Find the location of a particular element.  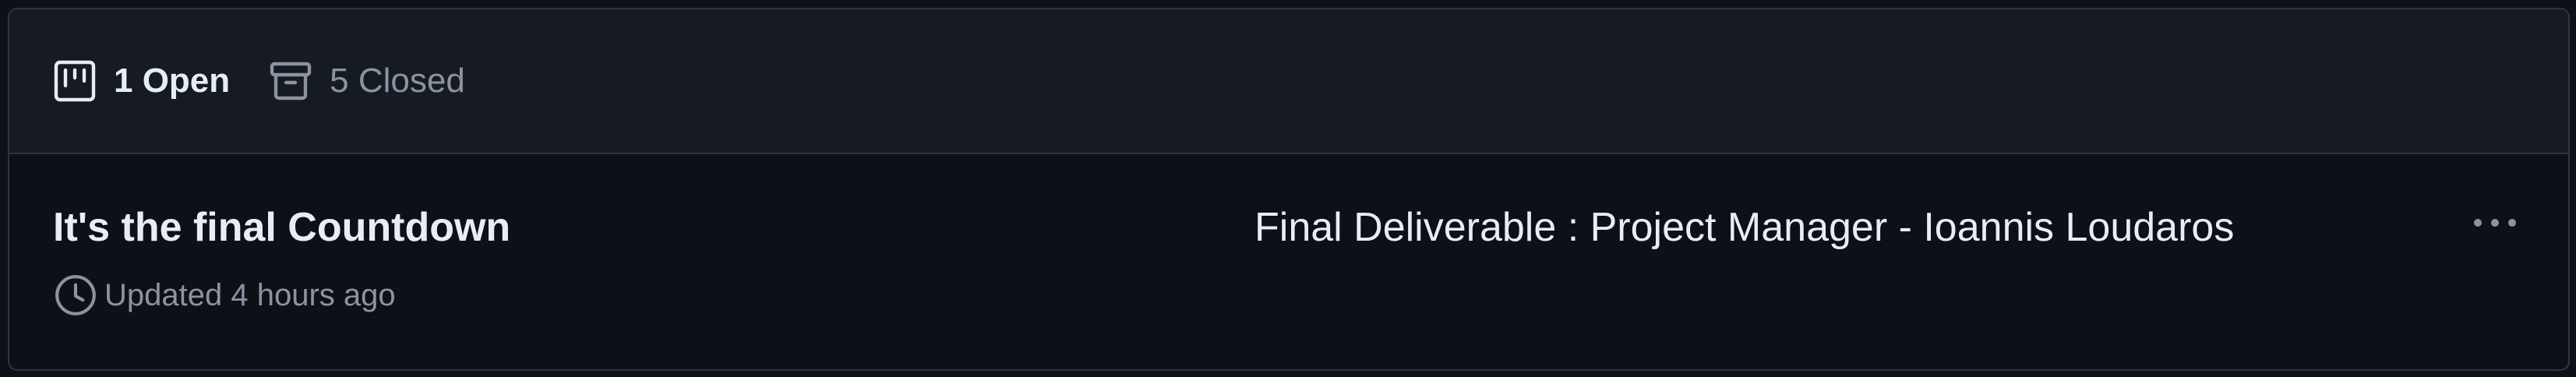

project-updated: Updated 4 hours ago is located at coordinates (224, 295).